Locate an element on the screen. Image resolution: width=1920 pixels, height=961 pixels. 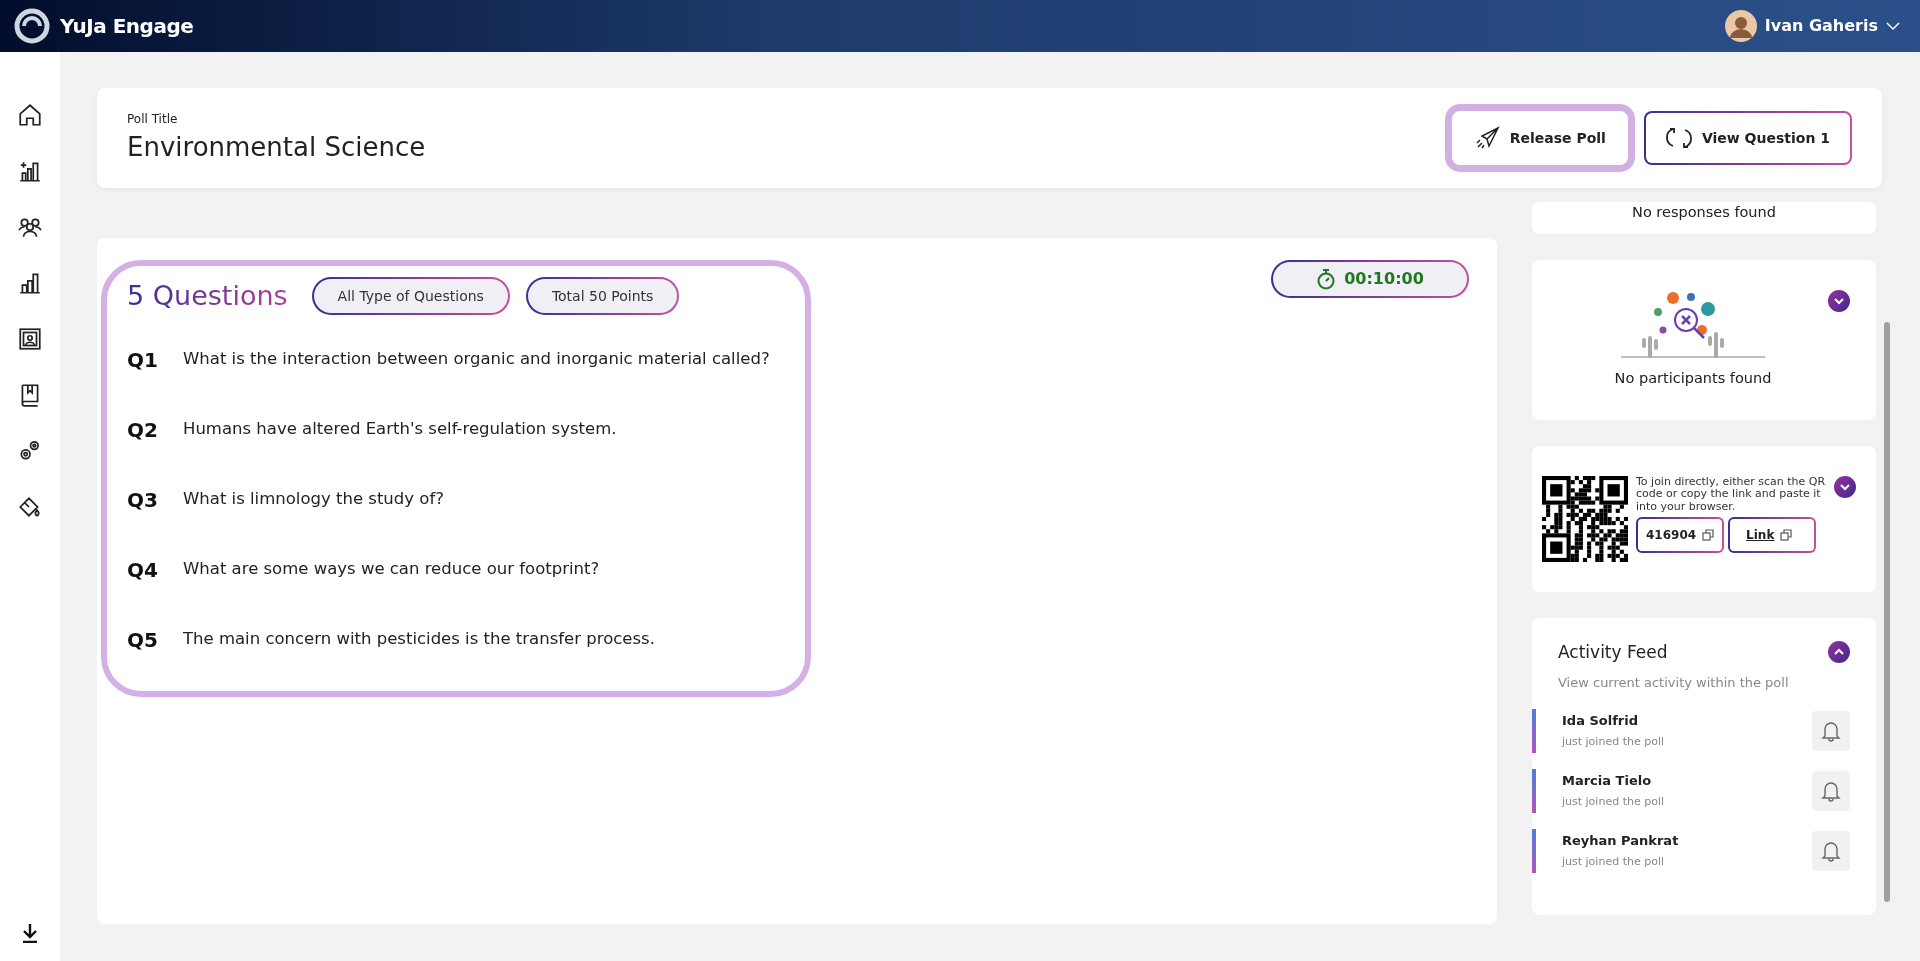
join-instructions: To join directly, either scan the QR code or copy the link and paste it into your browser. is located at coordinates (1731, 494).